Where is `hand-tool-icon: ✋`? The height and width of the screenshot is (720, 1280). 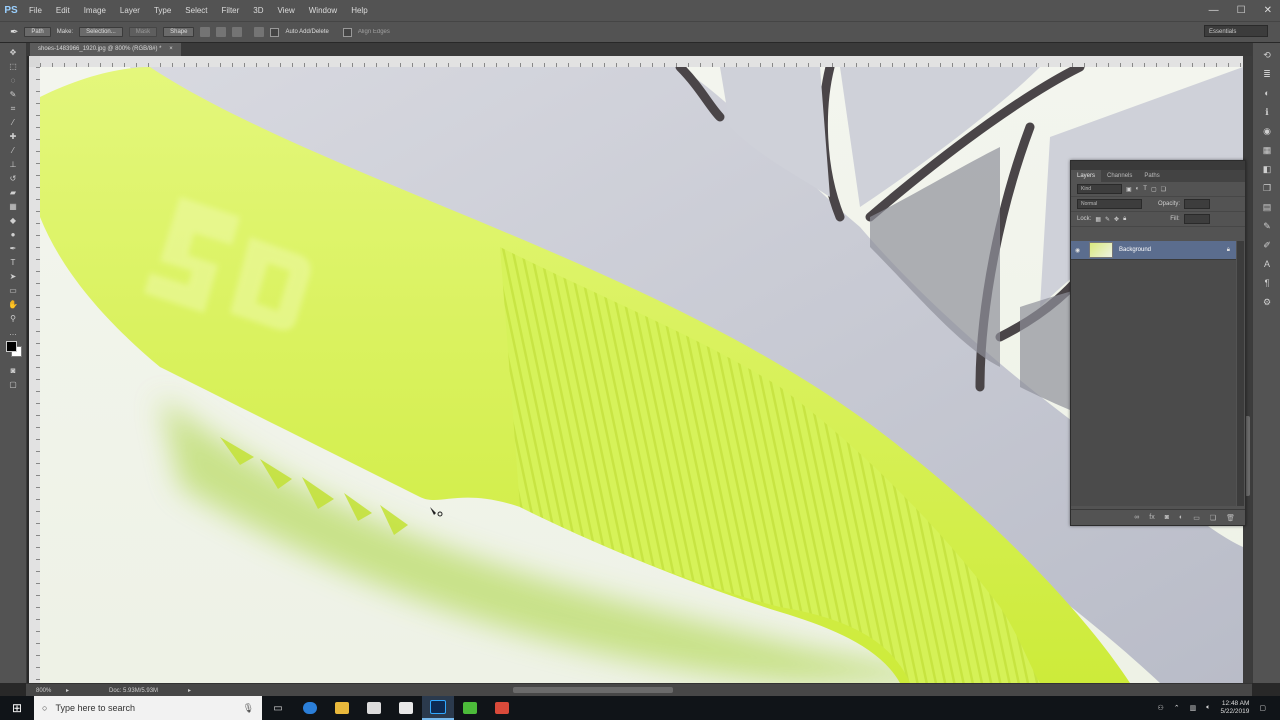
hand-tool-icon: ✋ is located at coordinates (13, 304).